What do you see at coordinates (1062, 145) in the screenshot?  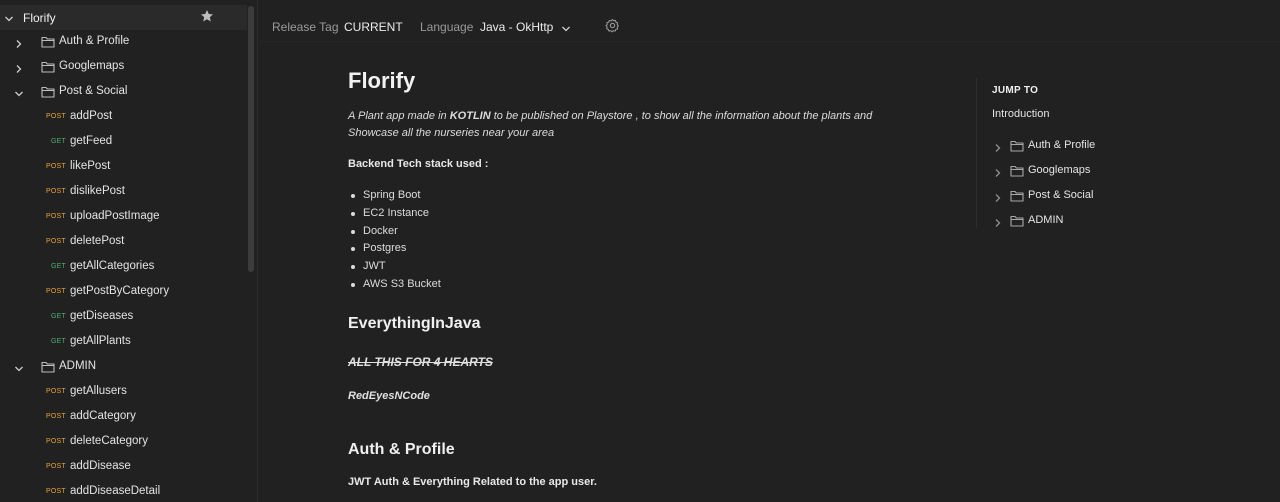 I see `jump-folder-label: Auth & Profile` at bounding box center [1062, 145].